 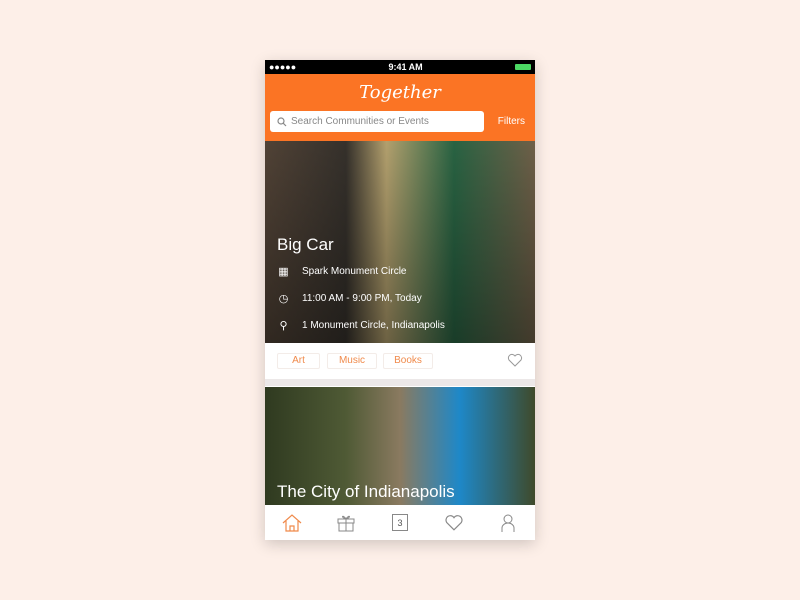 I want to click on tab-profile, so click(x=508, y=523).